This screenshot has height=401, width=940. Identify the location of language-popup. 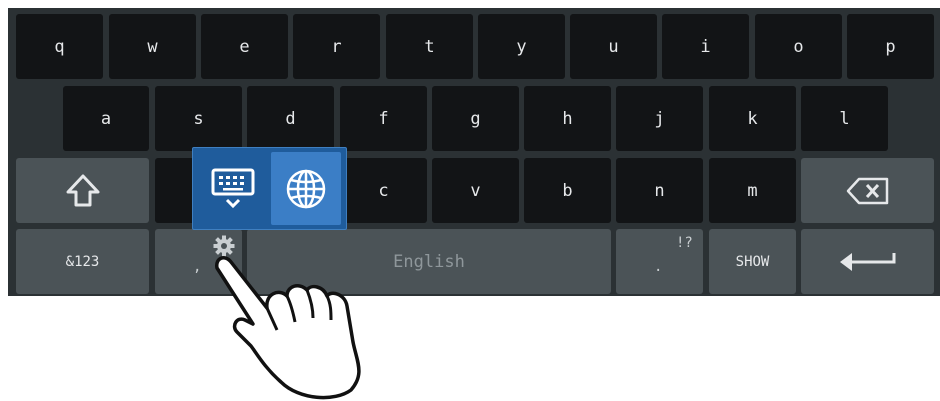
(269, 188).